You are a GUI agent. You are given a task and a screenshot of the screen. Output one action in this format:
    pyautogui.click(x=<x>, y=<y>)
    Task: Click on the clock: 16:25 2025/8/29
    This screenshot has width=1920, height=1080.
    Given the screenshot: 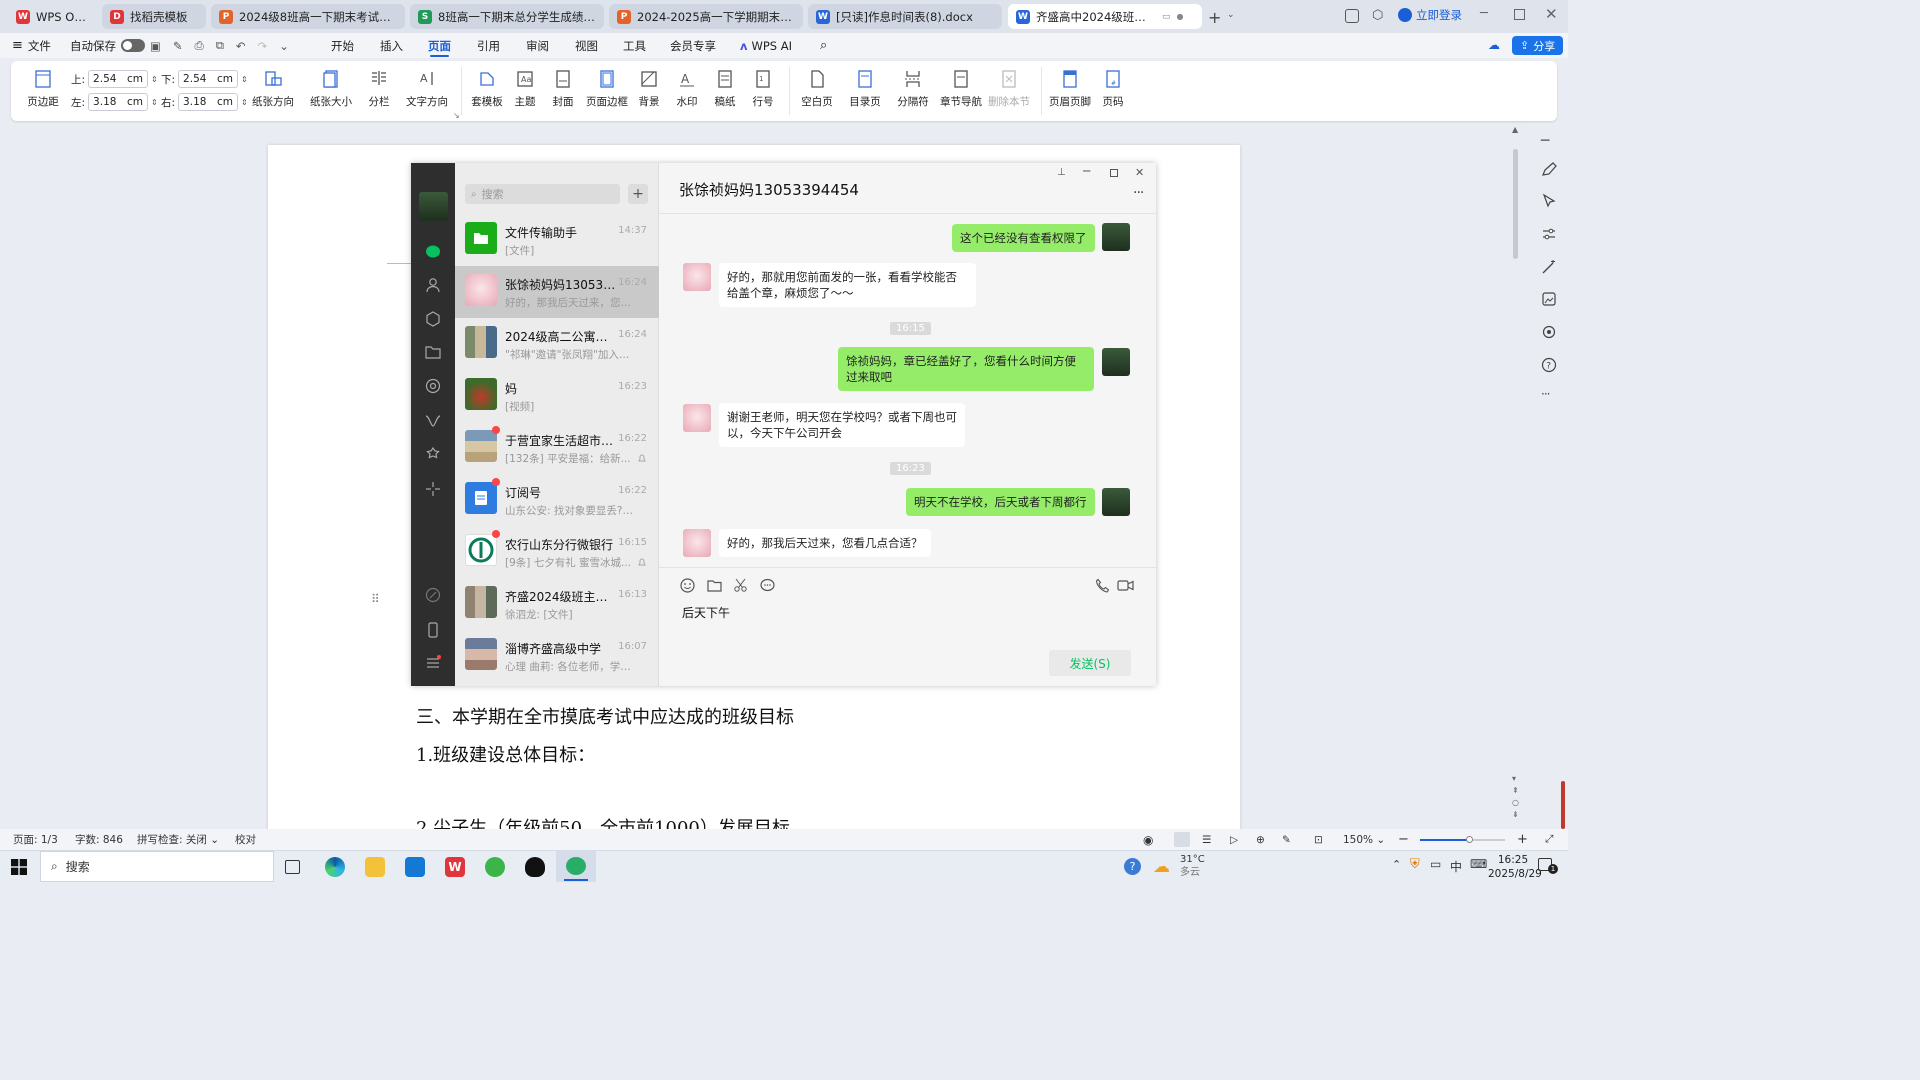 What is the action you would take?
    pyautogui.click(x=1515, y=867)
    